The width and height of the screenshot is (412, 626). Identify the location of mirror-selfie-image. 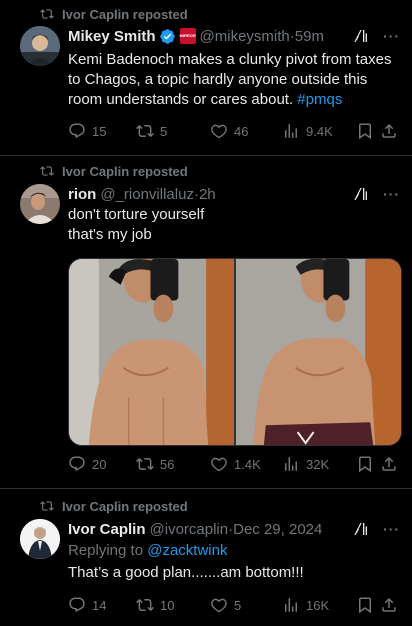
(151, 352).